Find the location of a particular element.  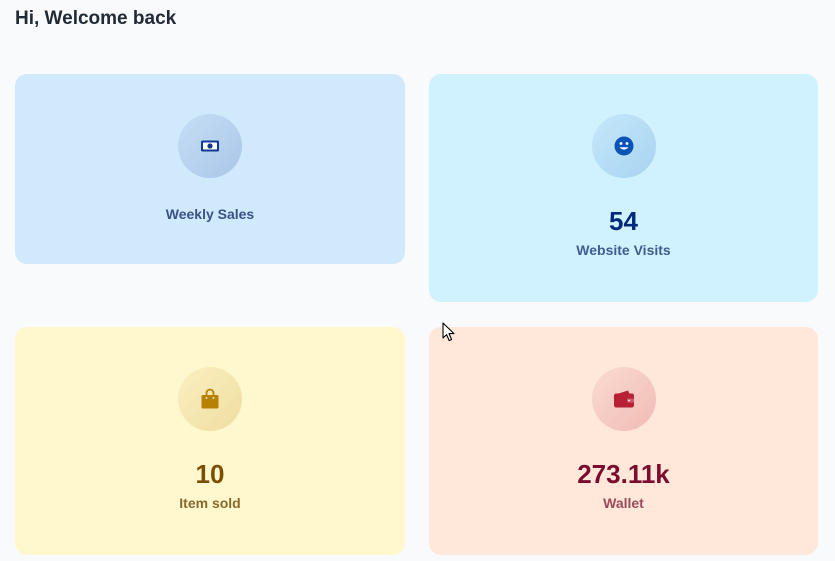

weekly-sales-icon-circle is located at coordinates (210, 146).